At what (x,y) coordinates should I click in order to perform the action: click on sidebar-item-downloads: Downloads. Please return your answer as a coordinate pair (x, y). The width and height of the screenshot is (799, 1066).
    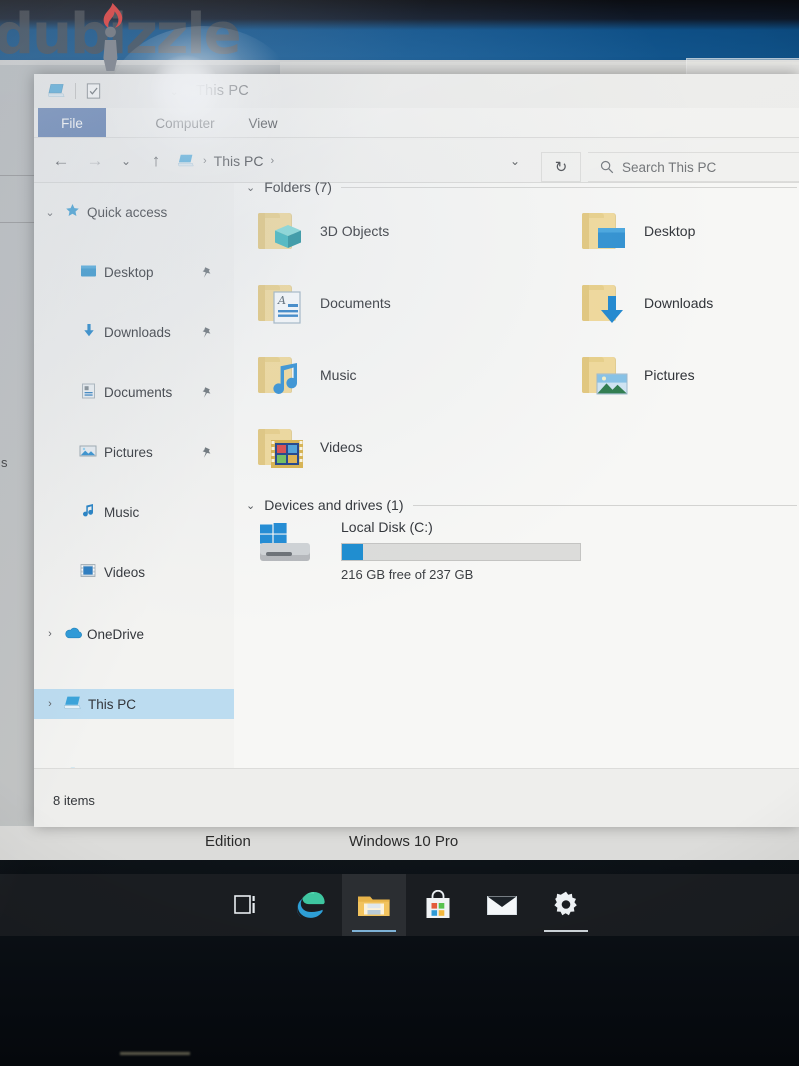
    Looking at the image, I should click on (134, 332).